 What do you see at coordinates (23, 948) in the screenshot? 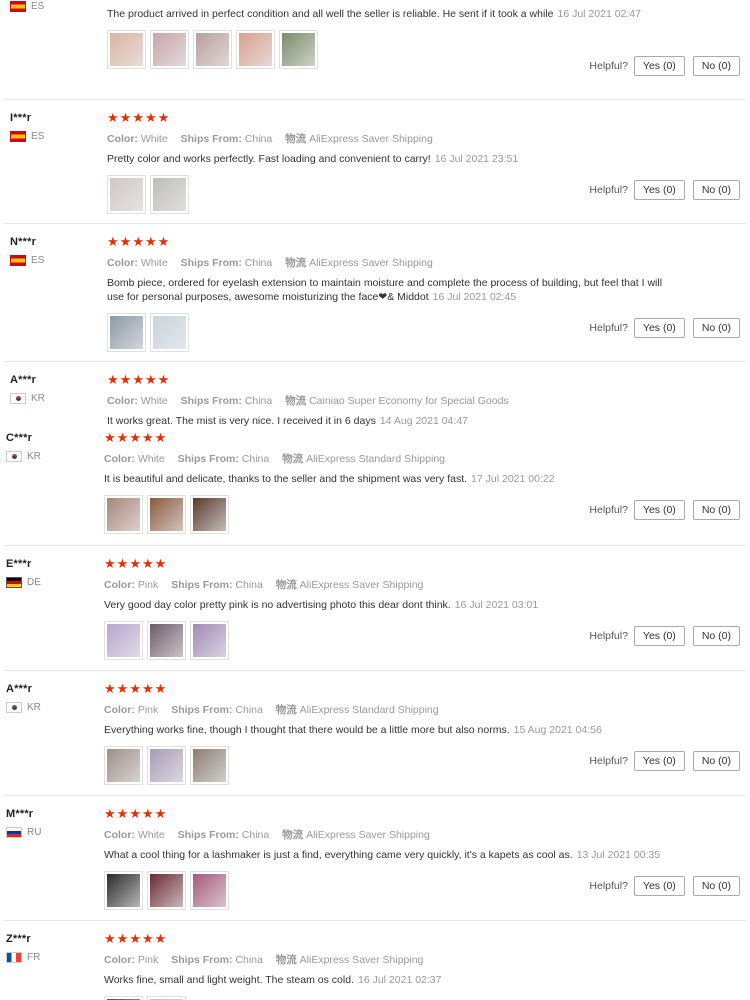
I see `reviewer-info: Z***r FR` at bounding box center [23, 948].